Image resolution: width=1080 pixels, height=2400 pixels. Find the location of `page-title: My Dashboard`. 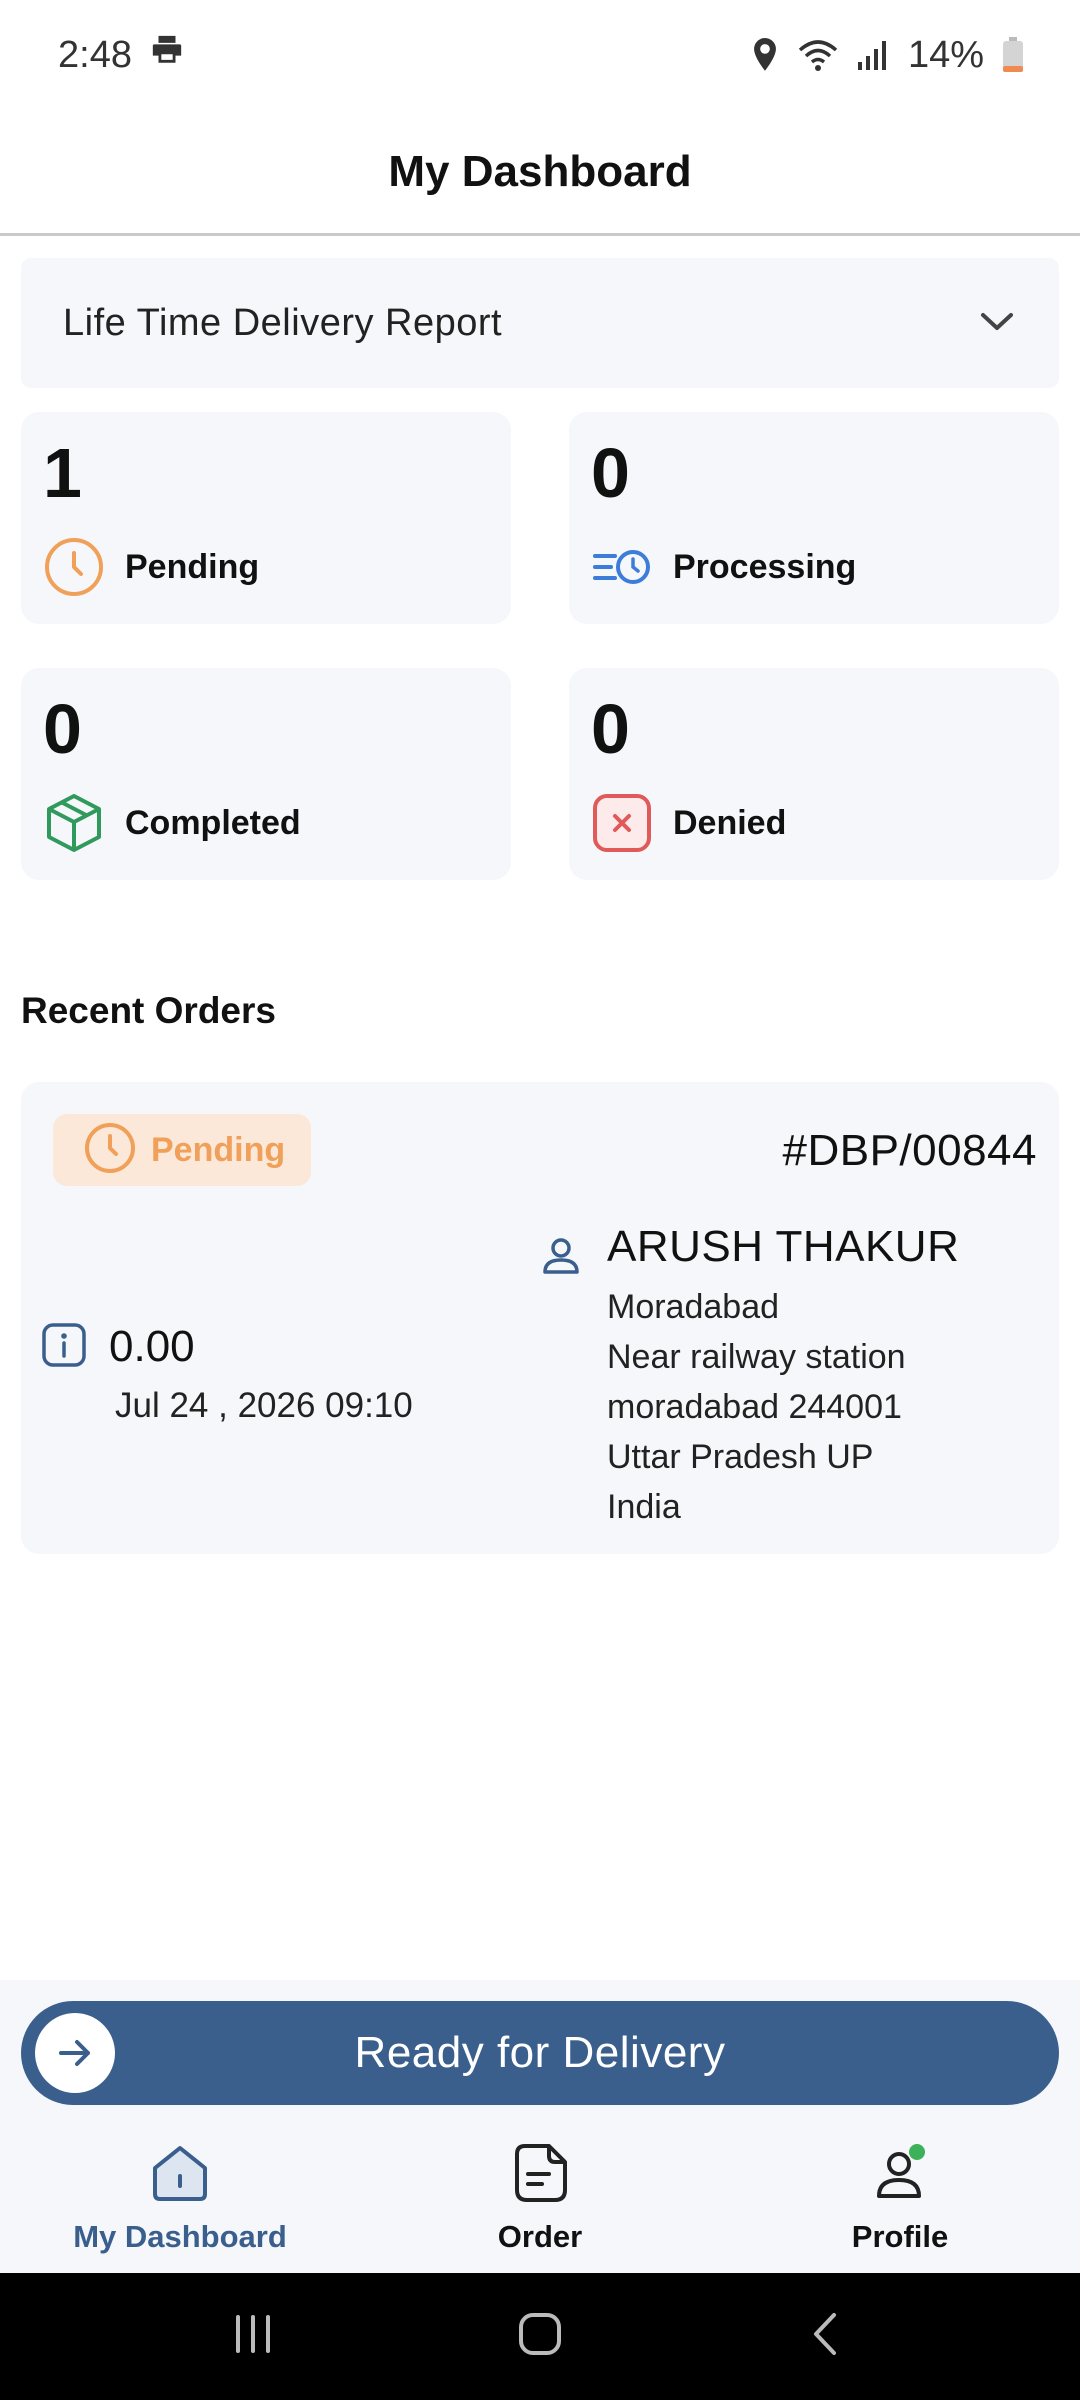

page-title: My Dashboard is located at coordinates (540, 171).